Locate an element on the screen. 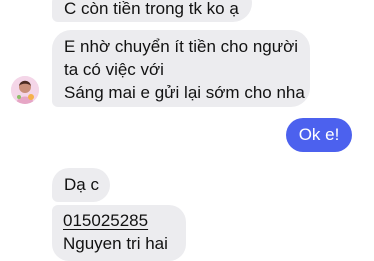 The width and height of the screenshot is (374, 261). phone-number-link: 015025285 is located at coordinates (119, 220).